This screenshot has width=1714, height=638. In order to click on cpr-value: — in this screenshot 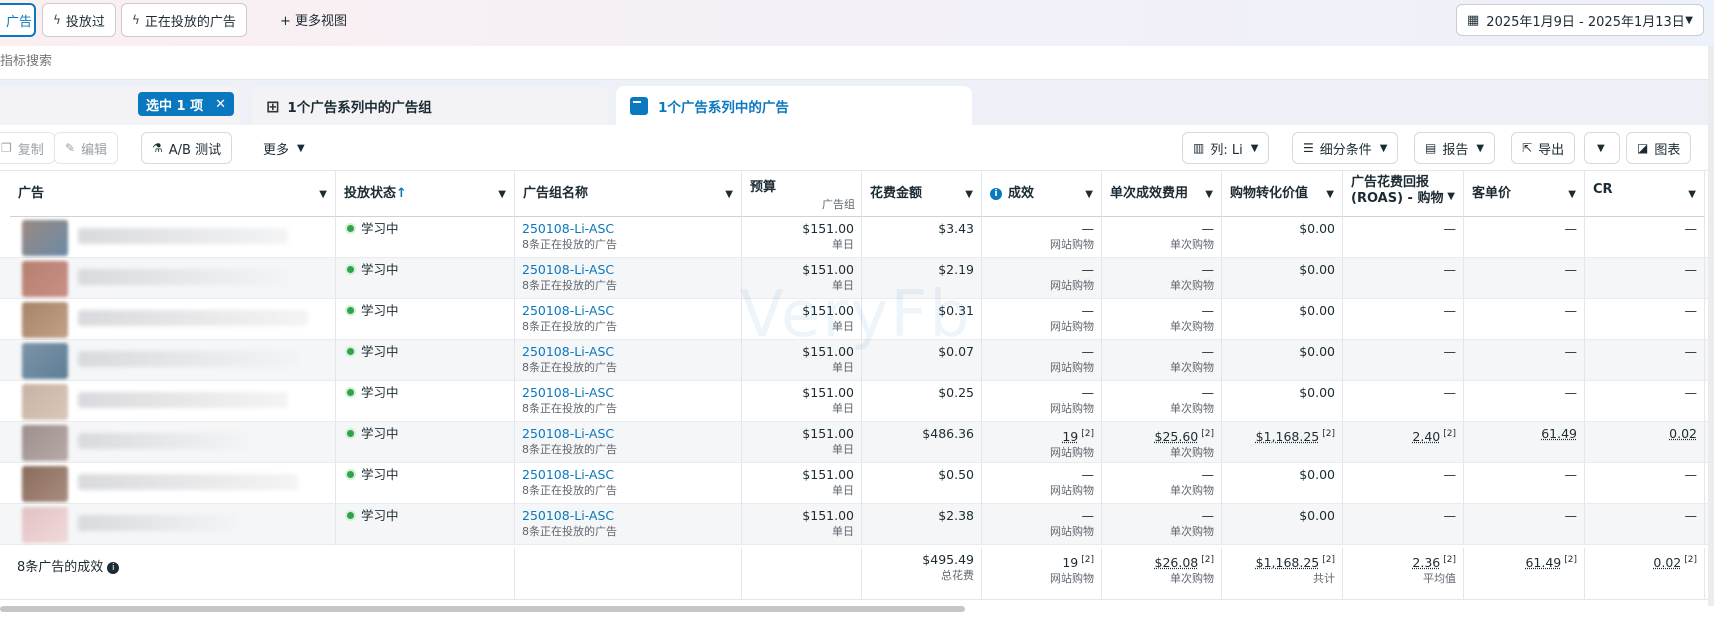, I will do `click(1208, 269)`.